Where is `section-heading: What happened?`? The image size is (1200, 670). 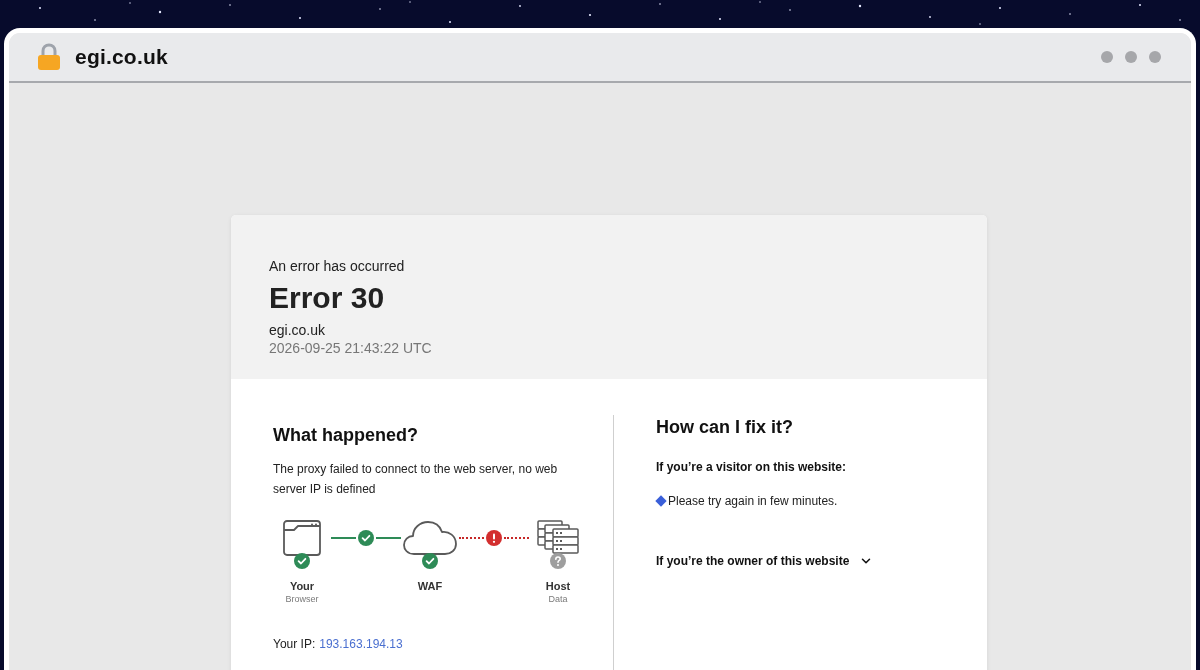 section-heading: What happened? is located at coordinates (346, 435).